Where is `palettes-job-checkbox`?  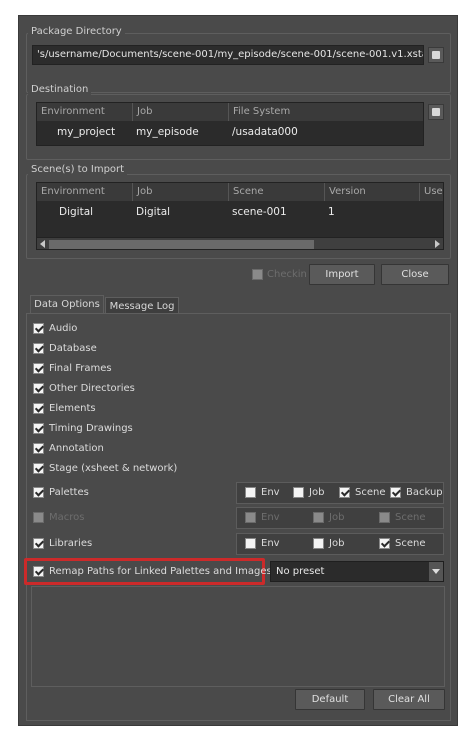
palettes-job-checkbox is located at coordinates (298, 492).